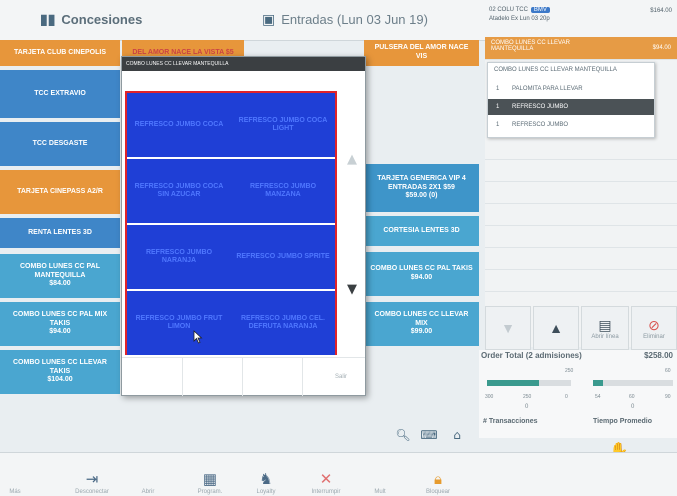 This screenshot has height=496, width=677. I want to click on drink-option-label: REFRESCO JUMBO FRUT LIMON, so click(179, 322).